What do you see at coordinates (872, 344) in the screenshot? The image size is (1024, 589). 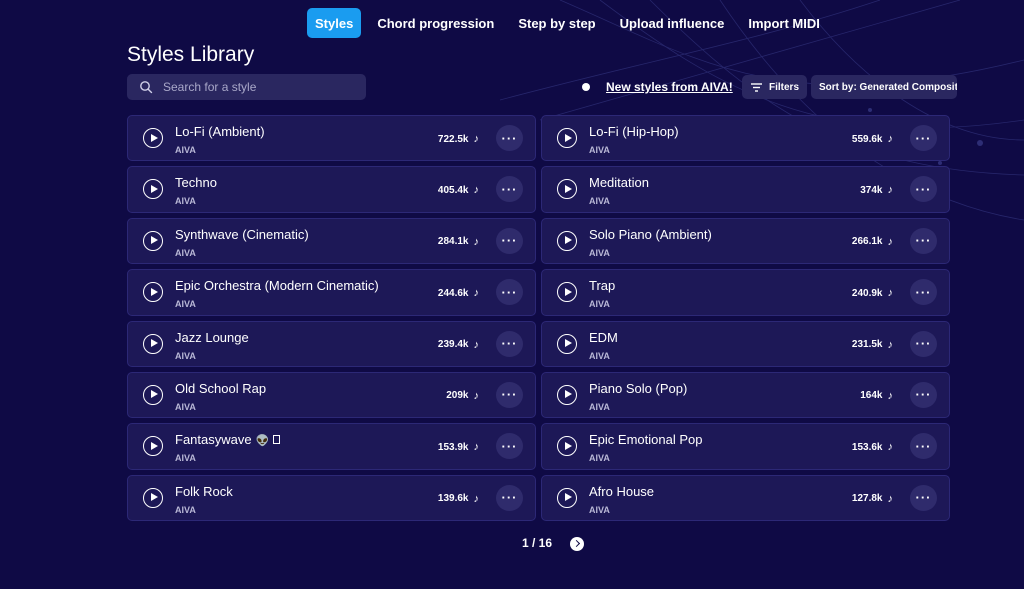 I see `play-count: 231.5k ♪` at bounding box center [872, 344].